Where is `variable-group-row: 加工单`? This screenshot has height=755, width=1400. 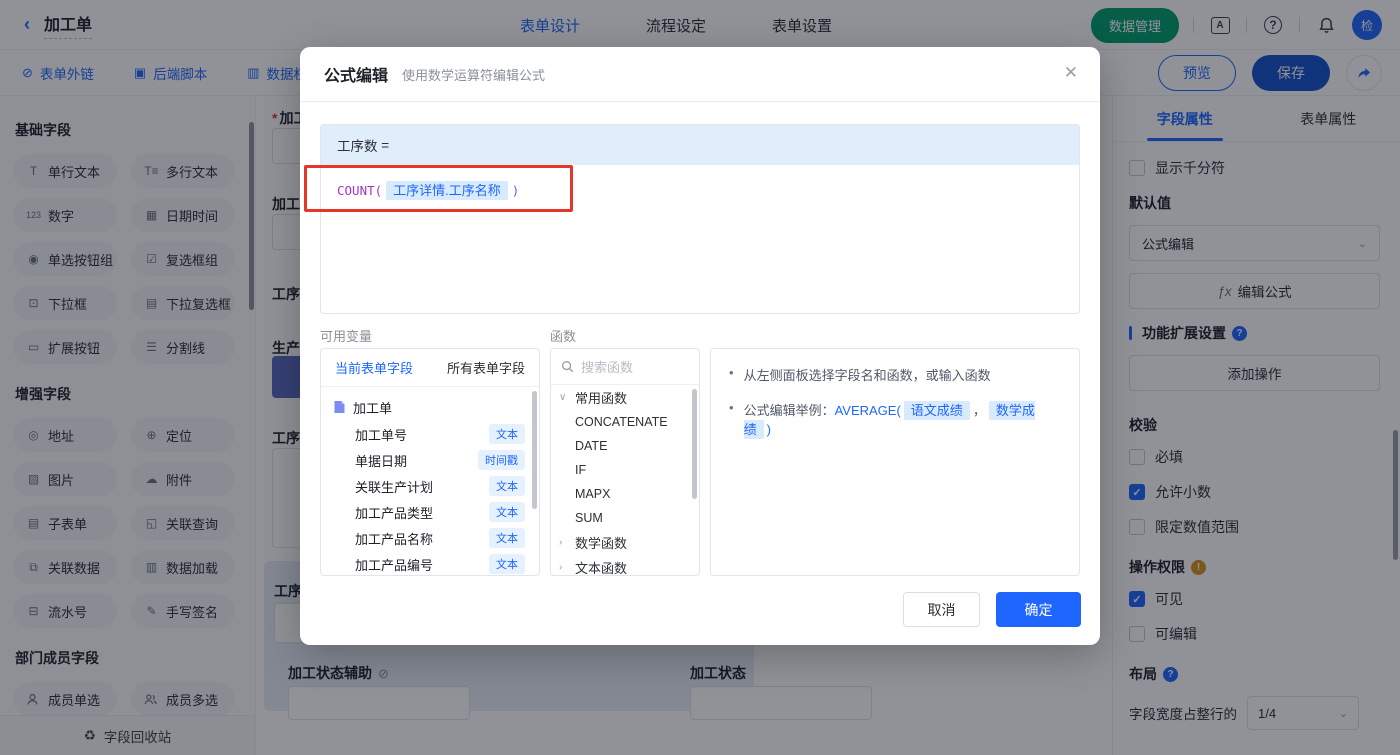
variable-group-row: 加工单 is located at coordinates (430, 407).